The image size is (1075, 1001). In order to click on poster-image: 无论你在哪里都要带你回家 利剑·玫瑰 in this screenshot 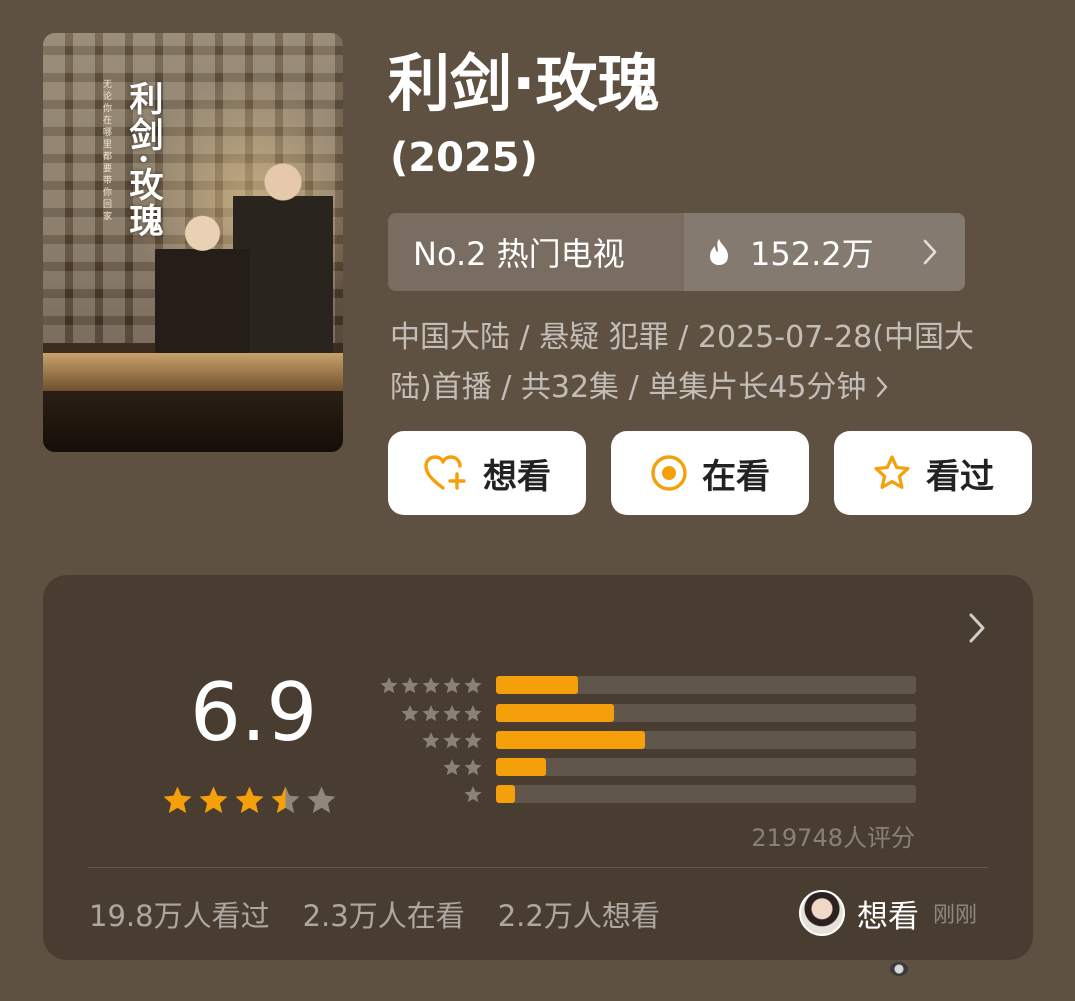, I will do `click(193, 242)`.